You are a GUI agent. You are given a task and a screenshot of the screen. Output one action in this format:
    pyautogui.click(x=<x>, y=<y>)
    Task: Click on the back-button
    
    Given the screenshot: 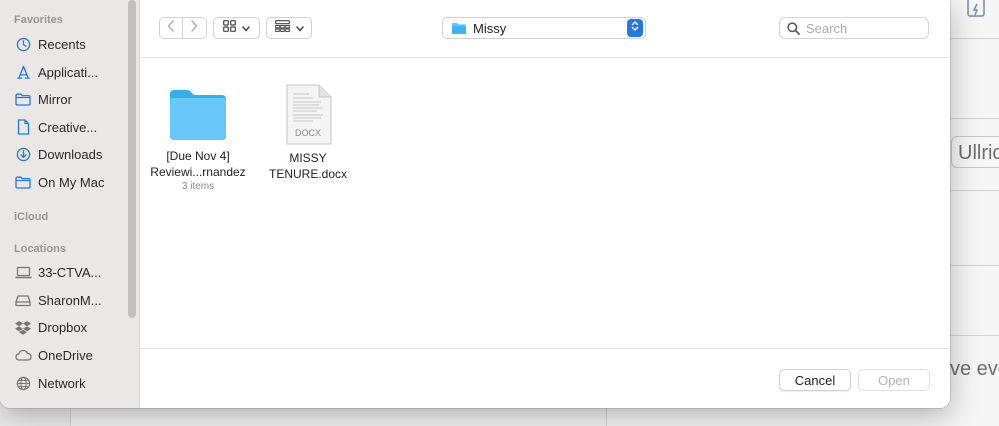 What is the action you would take?
    pyautogui.click(x=171, y=28)
    